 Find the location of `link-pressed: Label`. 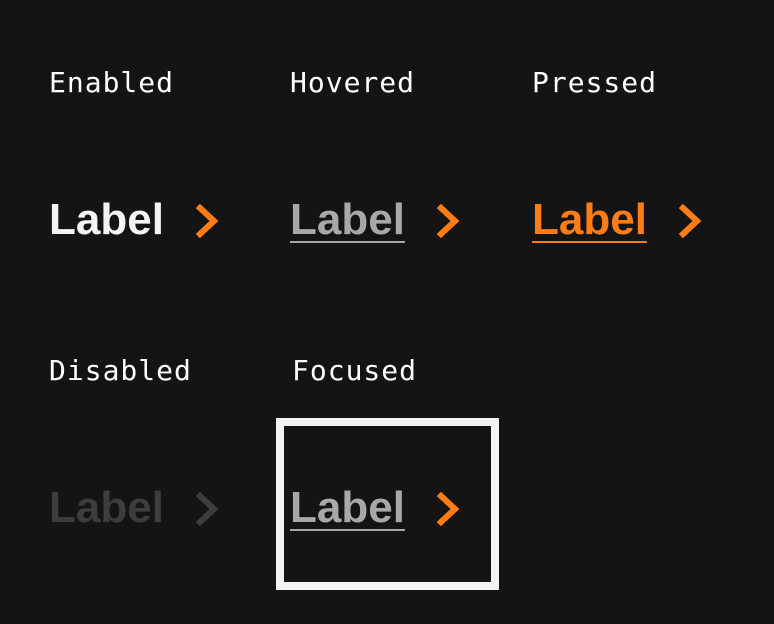

link-pressed: Label is located at coordinates (618, 220).